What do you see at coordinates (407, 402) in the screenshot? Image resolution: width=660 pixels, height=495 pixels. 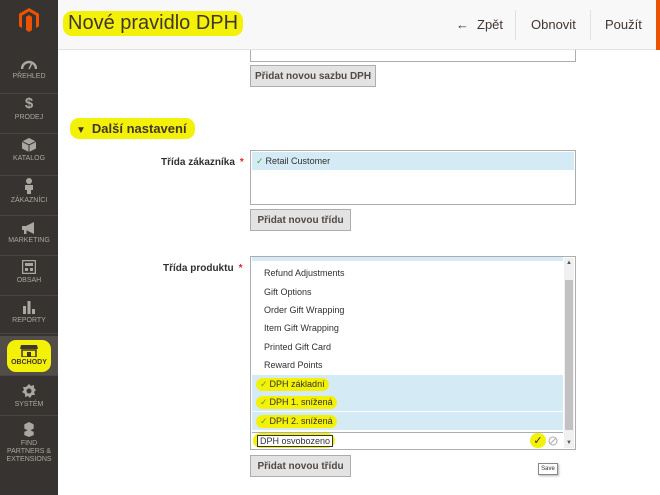 I see `product-option-selected: ✓ DPH 1. snížená` at bounding box center [407, 402].